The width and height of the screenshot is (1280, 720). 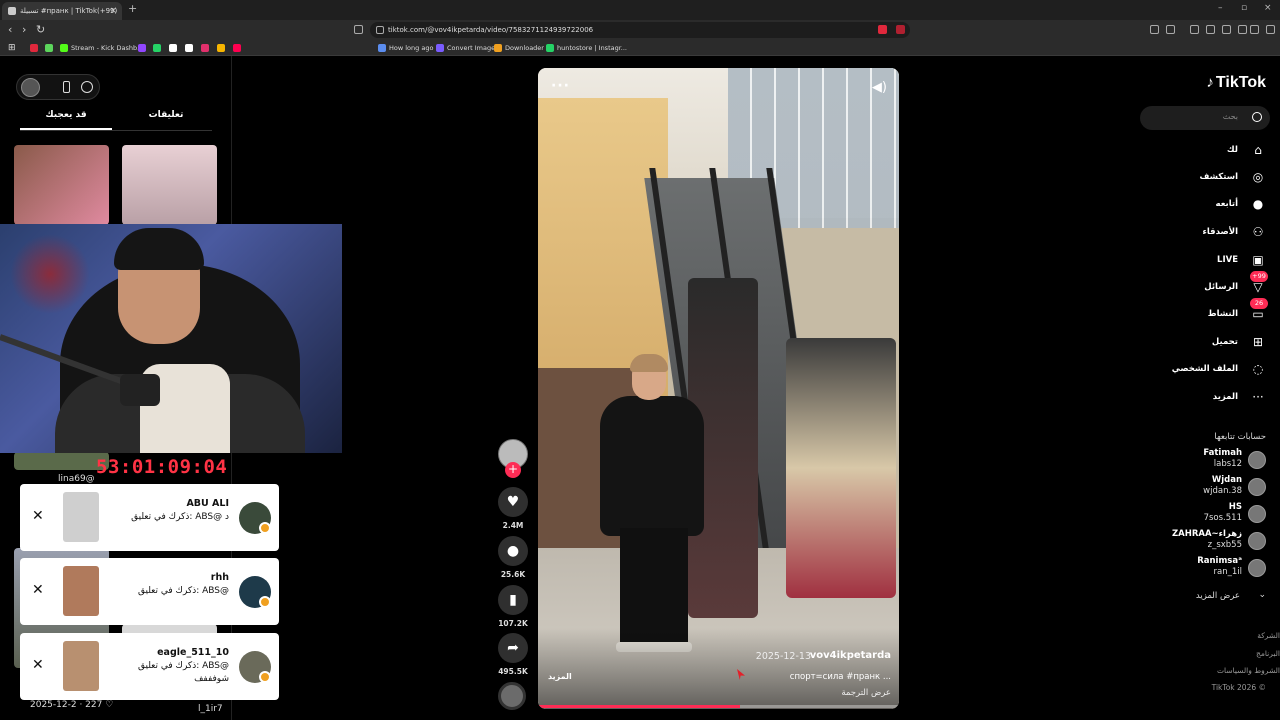 What do you see at coordinates (1201, 541) in the screenshot?
I see `followed-account: ZAHRAA~زهراء z_sxb55` at bounding box center [1201, 541].